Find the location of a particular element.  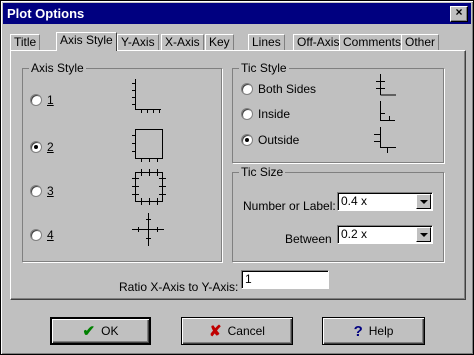

cross-axis-icon is located at coordinates (148, 229).